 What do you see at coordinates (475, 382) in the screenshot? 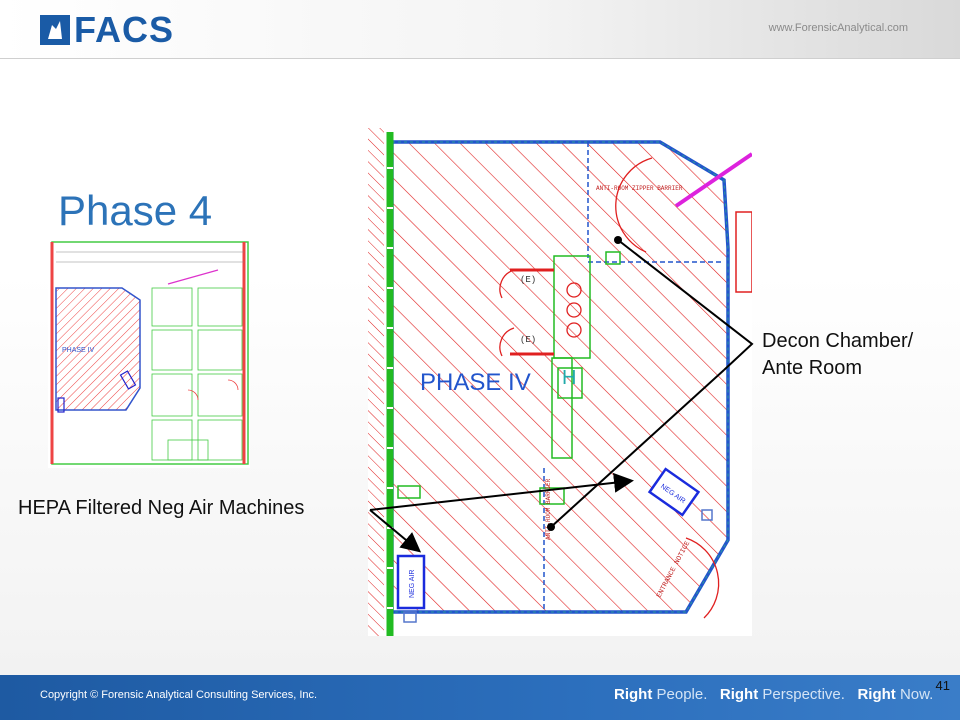
I see `main-phase-label: PHASE IV` at bounding box center [475, 382].